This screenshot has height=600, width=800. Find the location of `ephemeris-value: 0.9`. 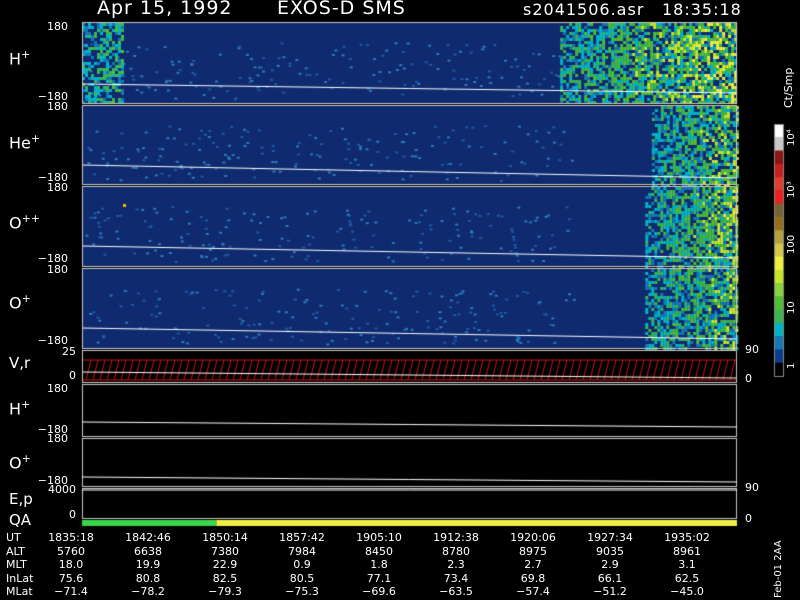

ephemeris-value: 0.9 is located at coordinates (302, 564).